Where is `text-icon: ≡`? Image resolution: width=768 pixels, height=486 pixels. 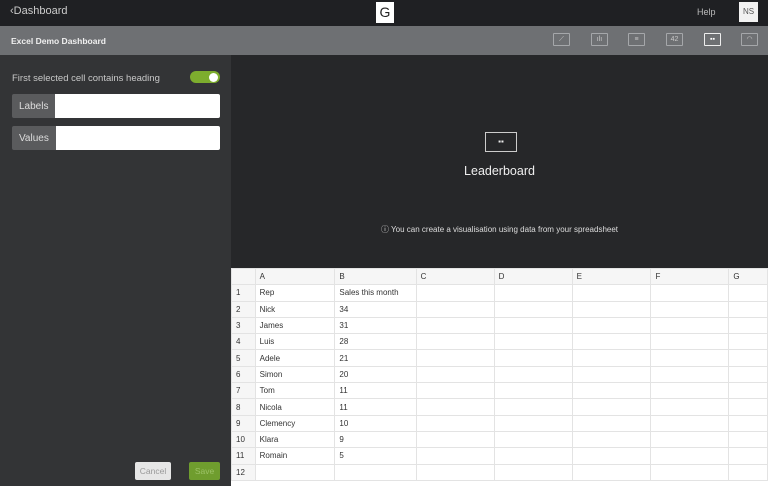 text-icon: ≡ is located at coordinates (636, 39).